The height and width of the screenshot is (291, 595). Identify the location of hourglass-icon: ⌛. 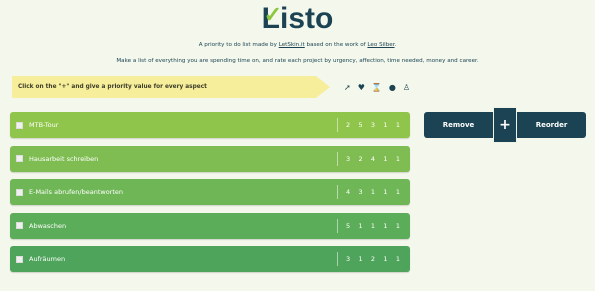
(377, 87).